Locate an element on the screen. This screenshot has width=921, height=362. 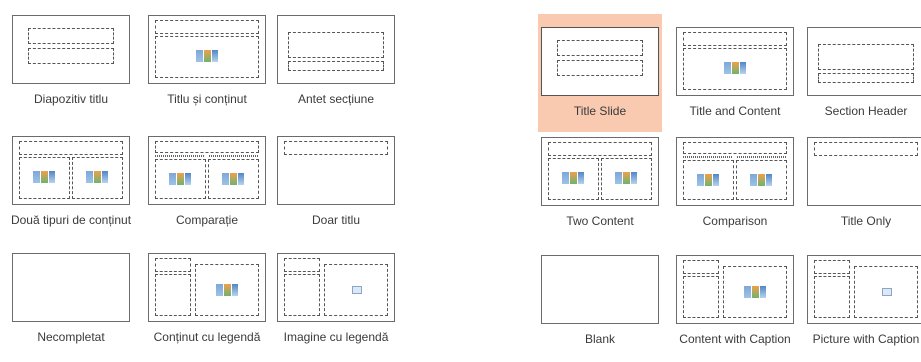
layout-content-with-caption: Content with Caption is located at coordinates (735, 301).